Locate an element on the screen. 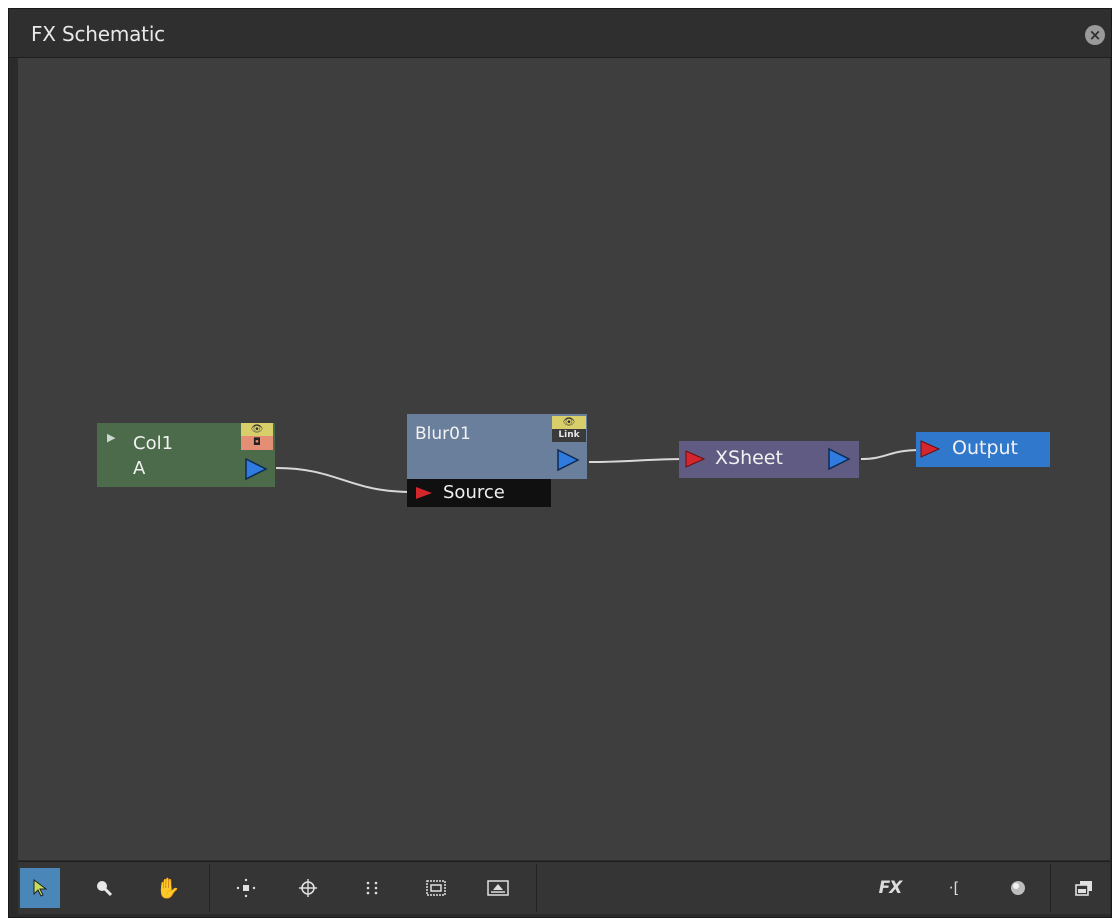 The height and width of the screenshot is (920, 1115). magnifier-icon is located at coordinates (105, 889).